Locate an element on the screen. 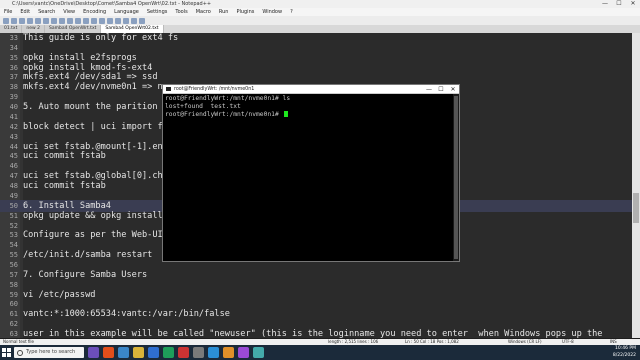 This screenshot has width=640, height=360. windows-start-button is located at coordinates (6, 352).